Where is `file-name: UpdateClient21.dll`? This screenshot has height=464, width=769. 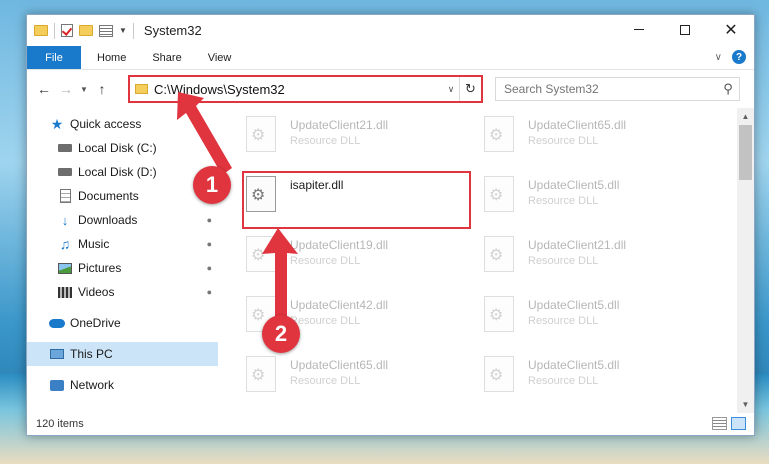
file-name: UpdateClient21.dll is located at coordinates (339, 125).